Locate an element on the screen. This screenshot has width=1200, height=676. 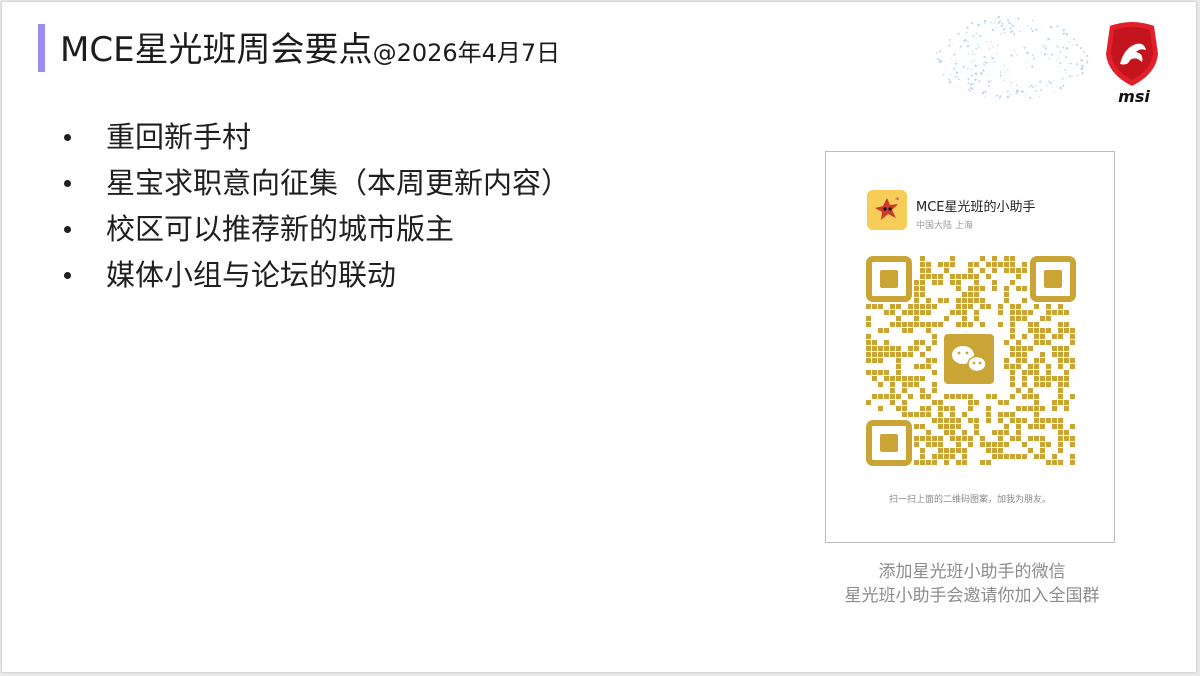
caption-line-1: 添加星光班小助手的微信 is located at coordinates (972, 572).